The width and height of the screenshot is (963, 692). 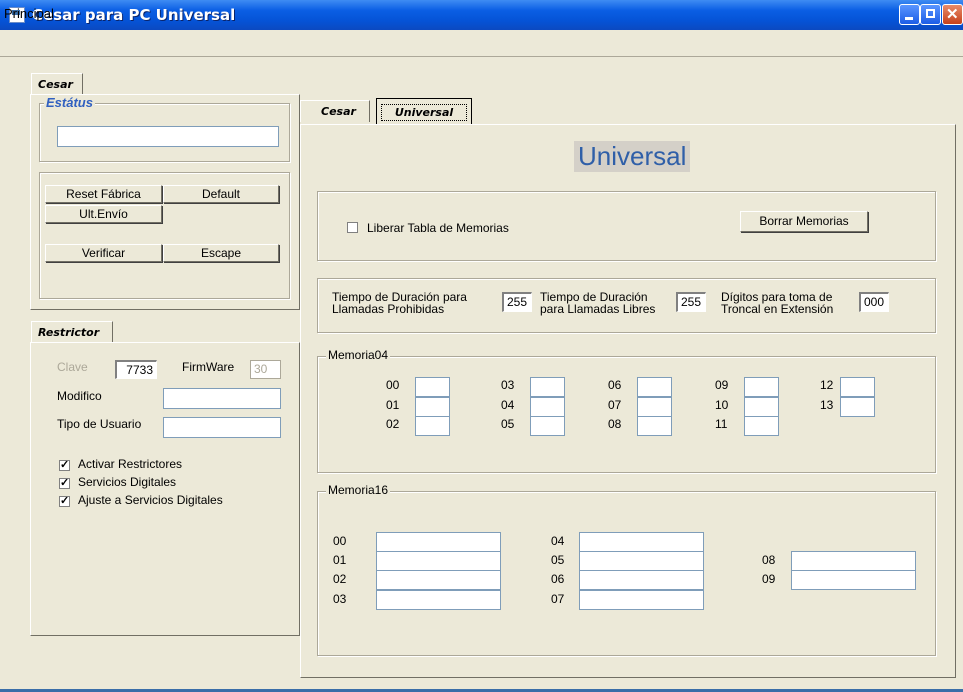 What do you see at coordinates (340, 579) in the screenshot?
I see `mem16-label: 02` at bounding box center [340, 579].